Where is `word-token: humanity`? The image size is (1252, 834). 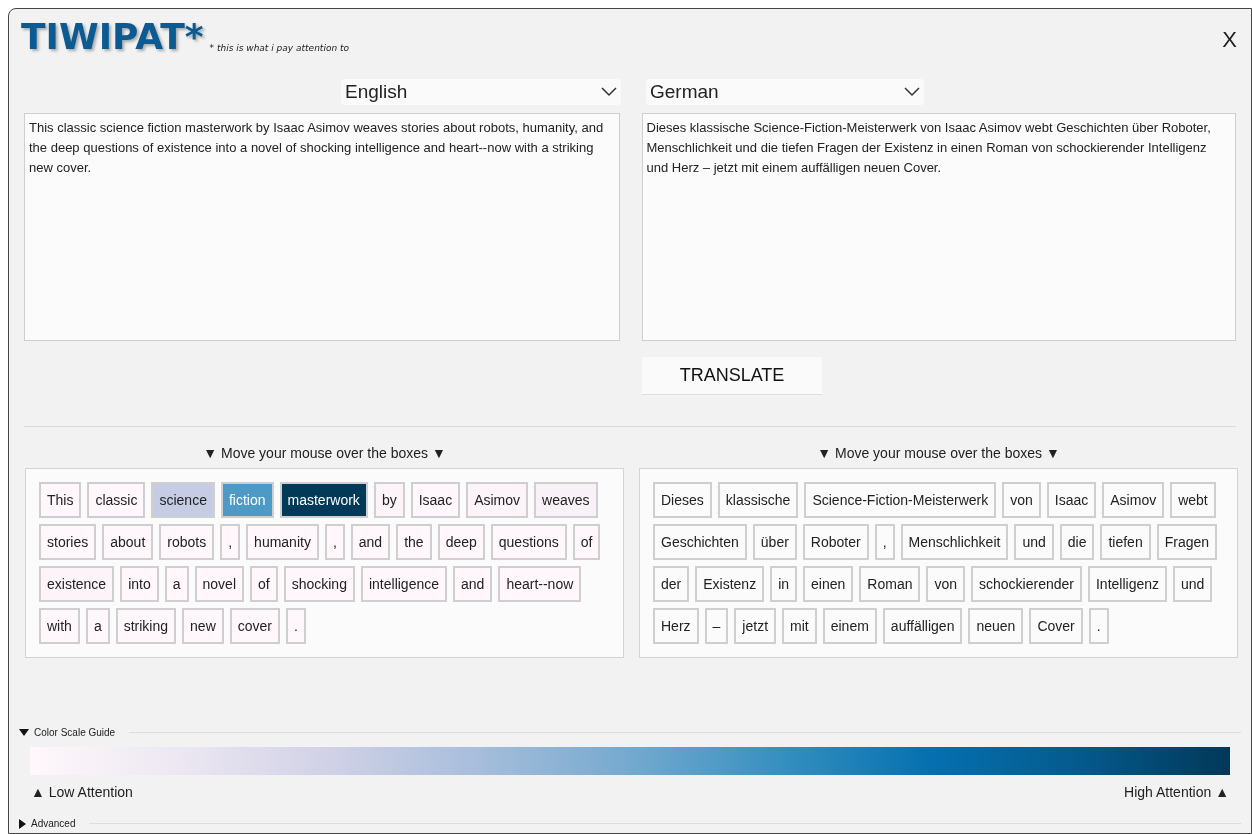
word-token: humanity is located at coordinates (282, 542).